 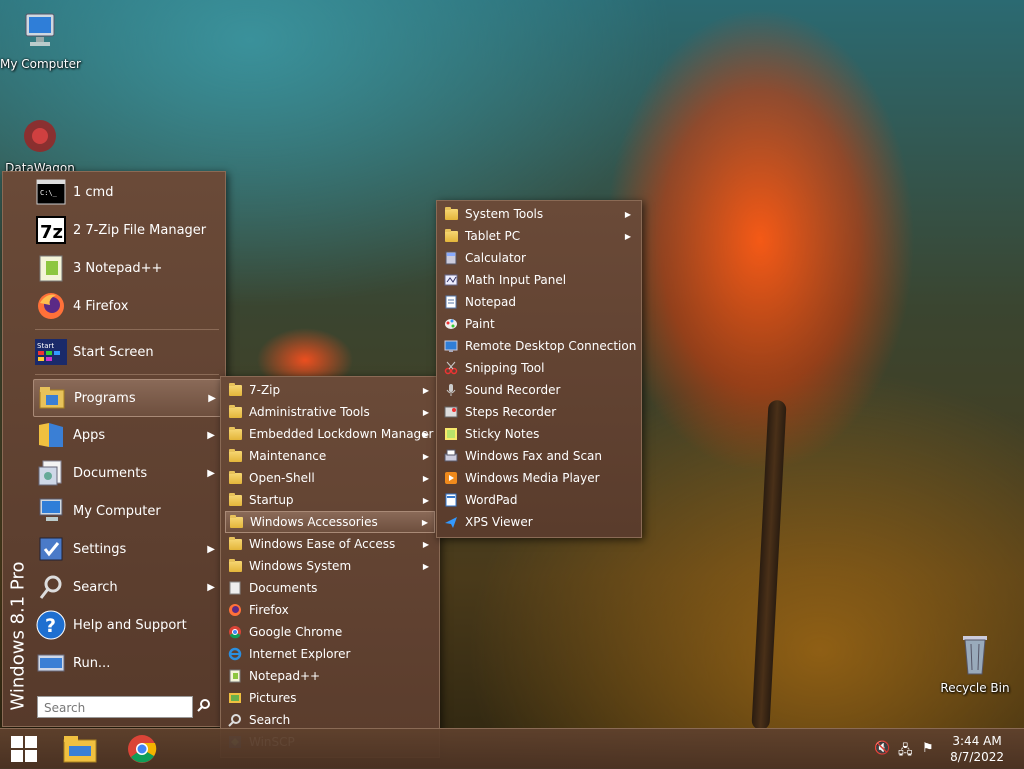 I want to click on start-button, so click(x=24, y=749).